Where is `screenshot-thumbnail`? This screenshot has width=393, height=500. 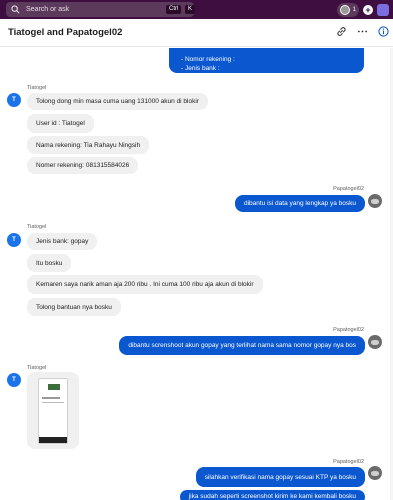 screenshot-thumbnail is located at coordinates (53, 411).